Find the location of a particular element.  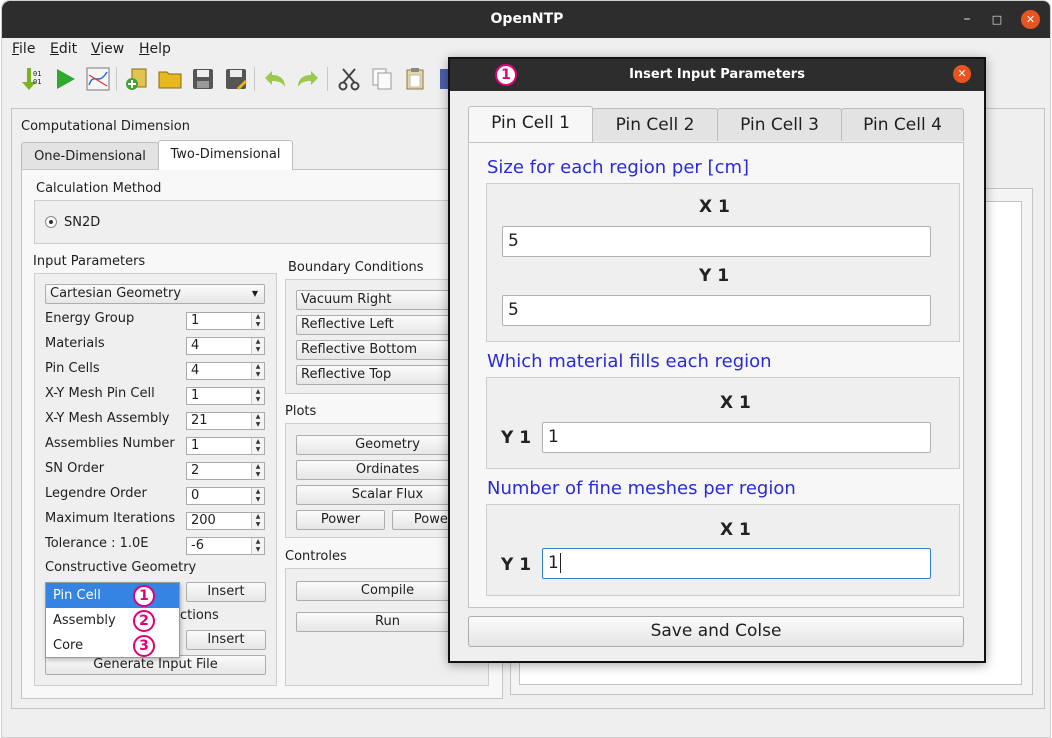

dialog-close-icon: ✕ is located at coordinates (962, 74).